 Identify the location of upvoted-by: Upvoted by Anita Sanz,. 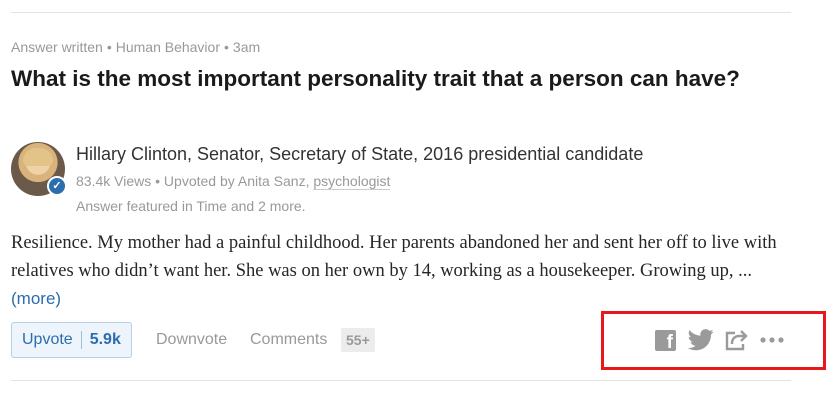
(237, 181).